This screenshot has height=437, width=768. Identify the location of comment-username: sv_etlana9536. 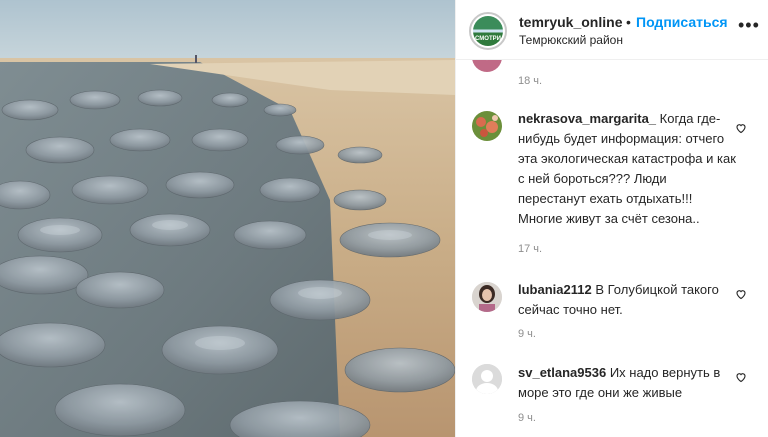
(562, 372).